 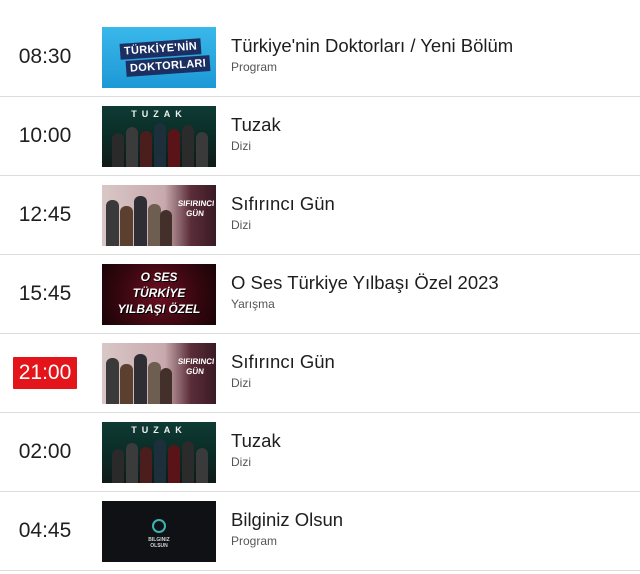 I want to click on schedule-row: 02:00 TUZAK Tuzak Dizi, so click(x=320, y=452).